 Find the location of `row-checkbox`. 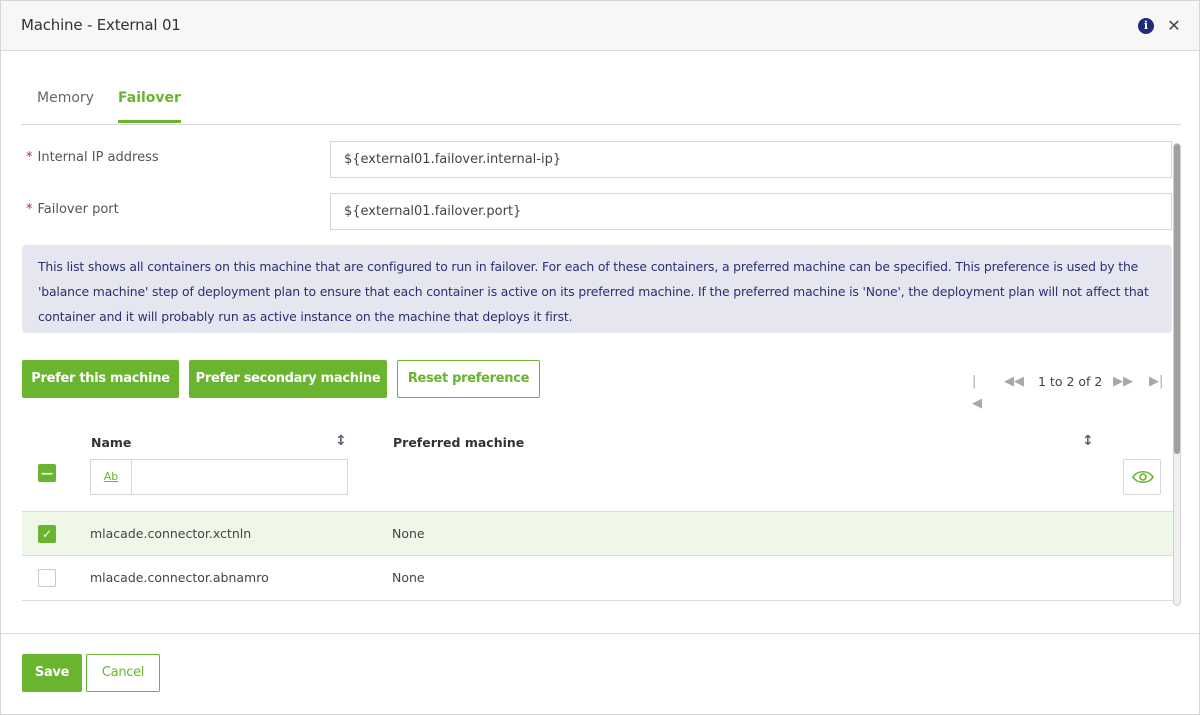

row-checkbox is located at coordinates (47, 578).